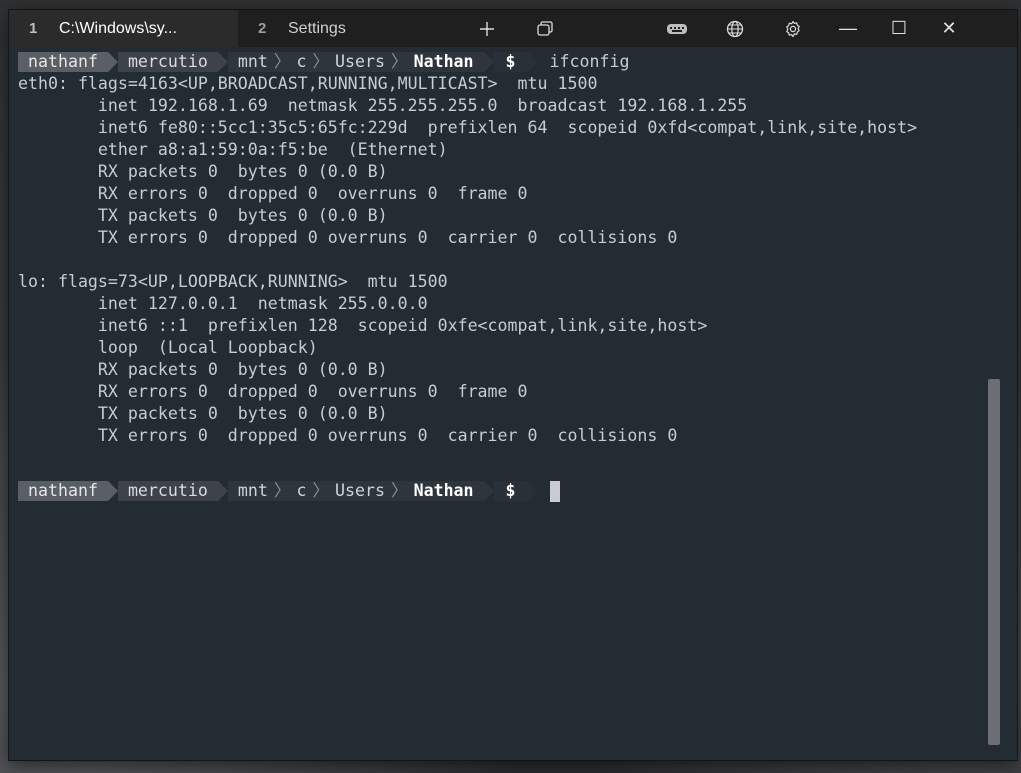 This screenshot has height=773, width=1021. Describe the element at coordinates (262, 28) in the screenshot. I see `tab-number: 2` at that location.